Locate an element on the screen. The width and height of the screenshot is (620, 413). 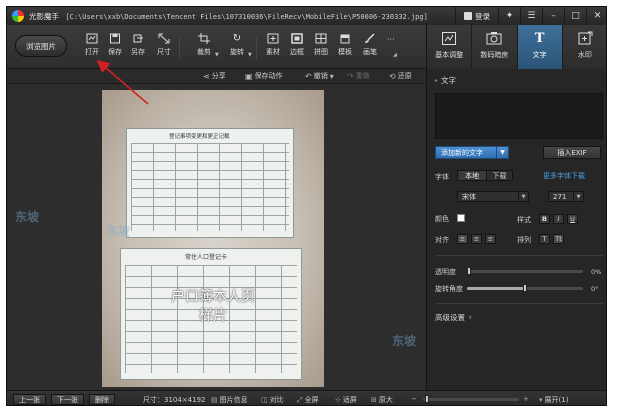
original-size-button: ⊞ 原大 is located at coordinates (382, 400).